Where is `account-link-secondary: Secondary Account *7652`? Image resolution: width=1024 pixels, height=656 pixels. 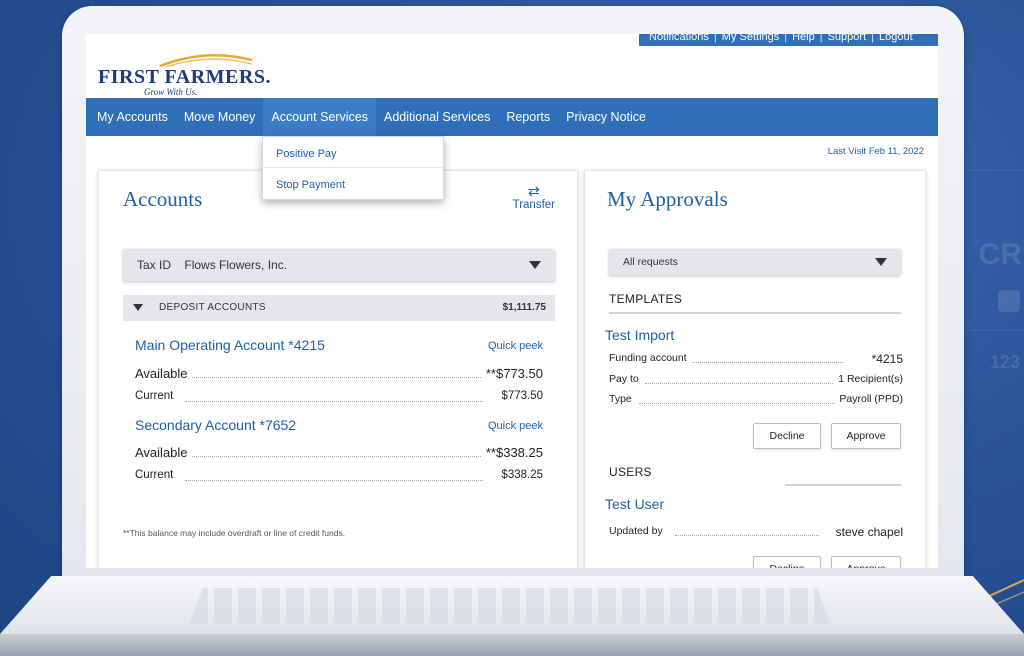 account-link-secondary: Secondary Account *7652 is located at coordinates (215, 425).